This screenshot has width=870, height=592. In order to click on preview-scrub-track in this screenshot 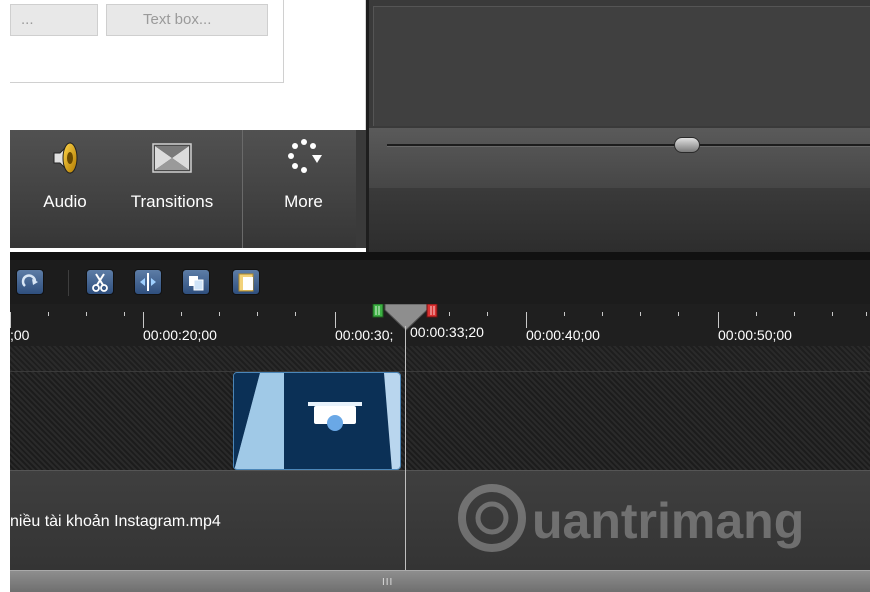, I will do `click(628, 145)`.